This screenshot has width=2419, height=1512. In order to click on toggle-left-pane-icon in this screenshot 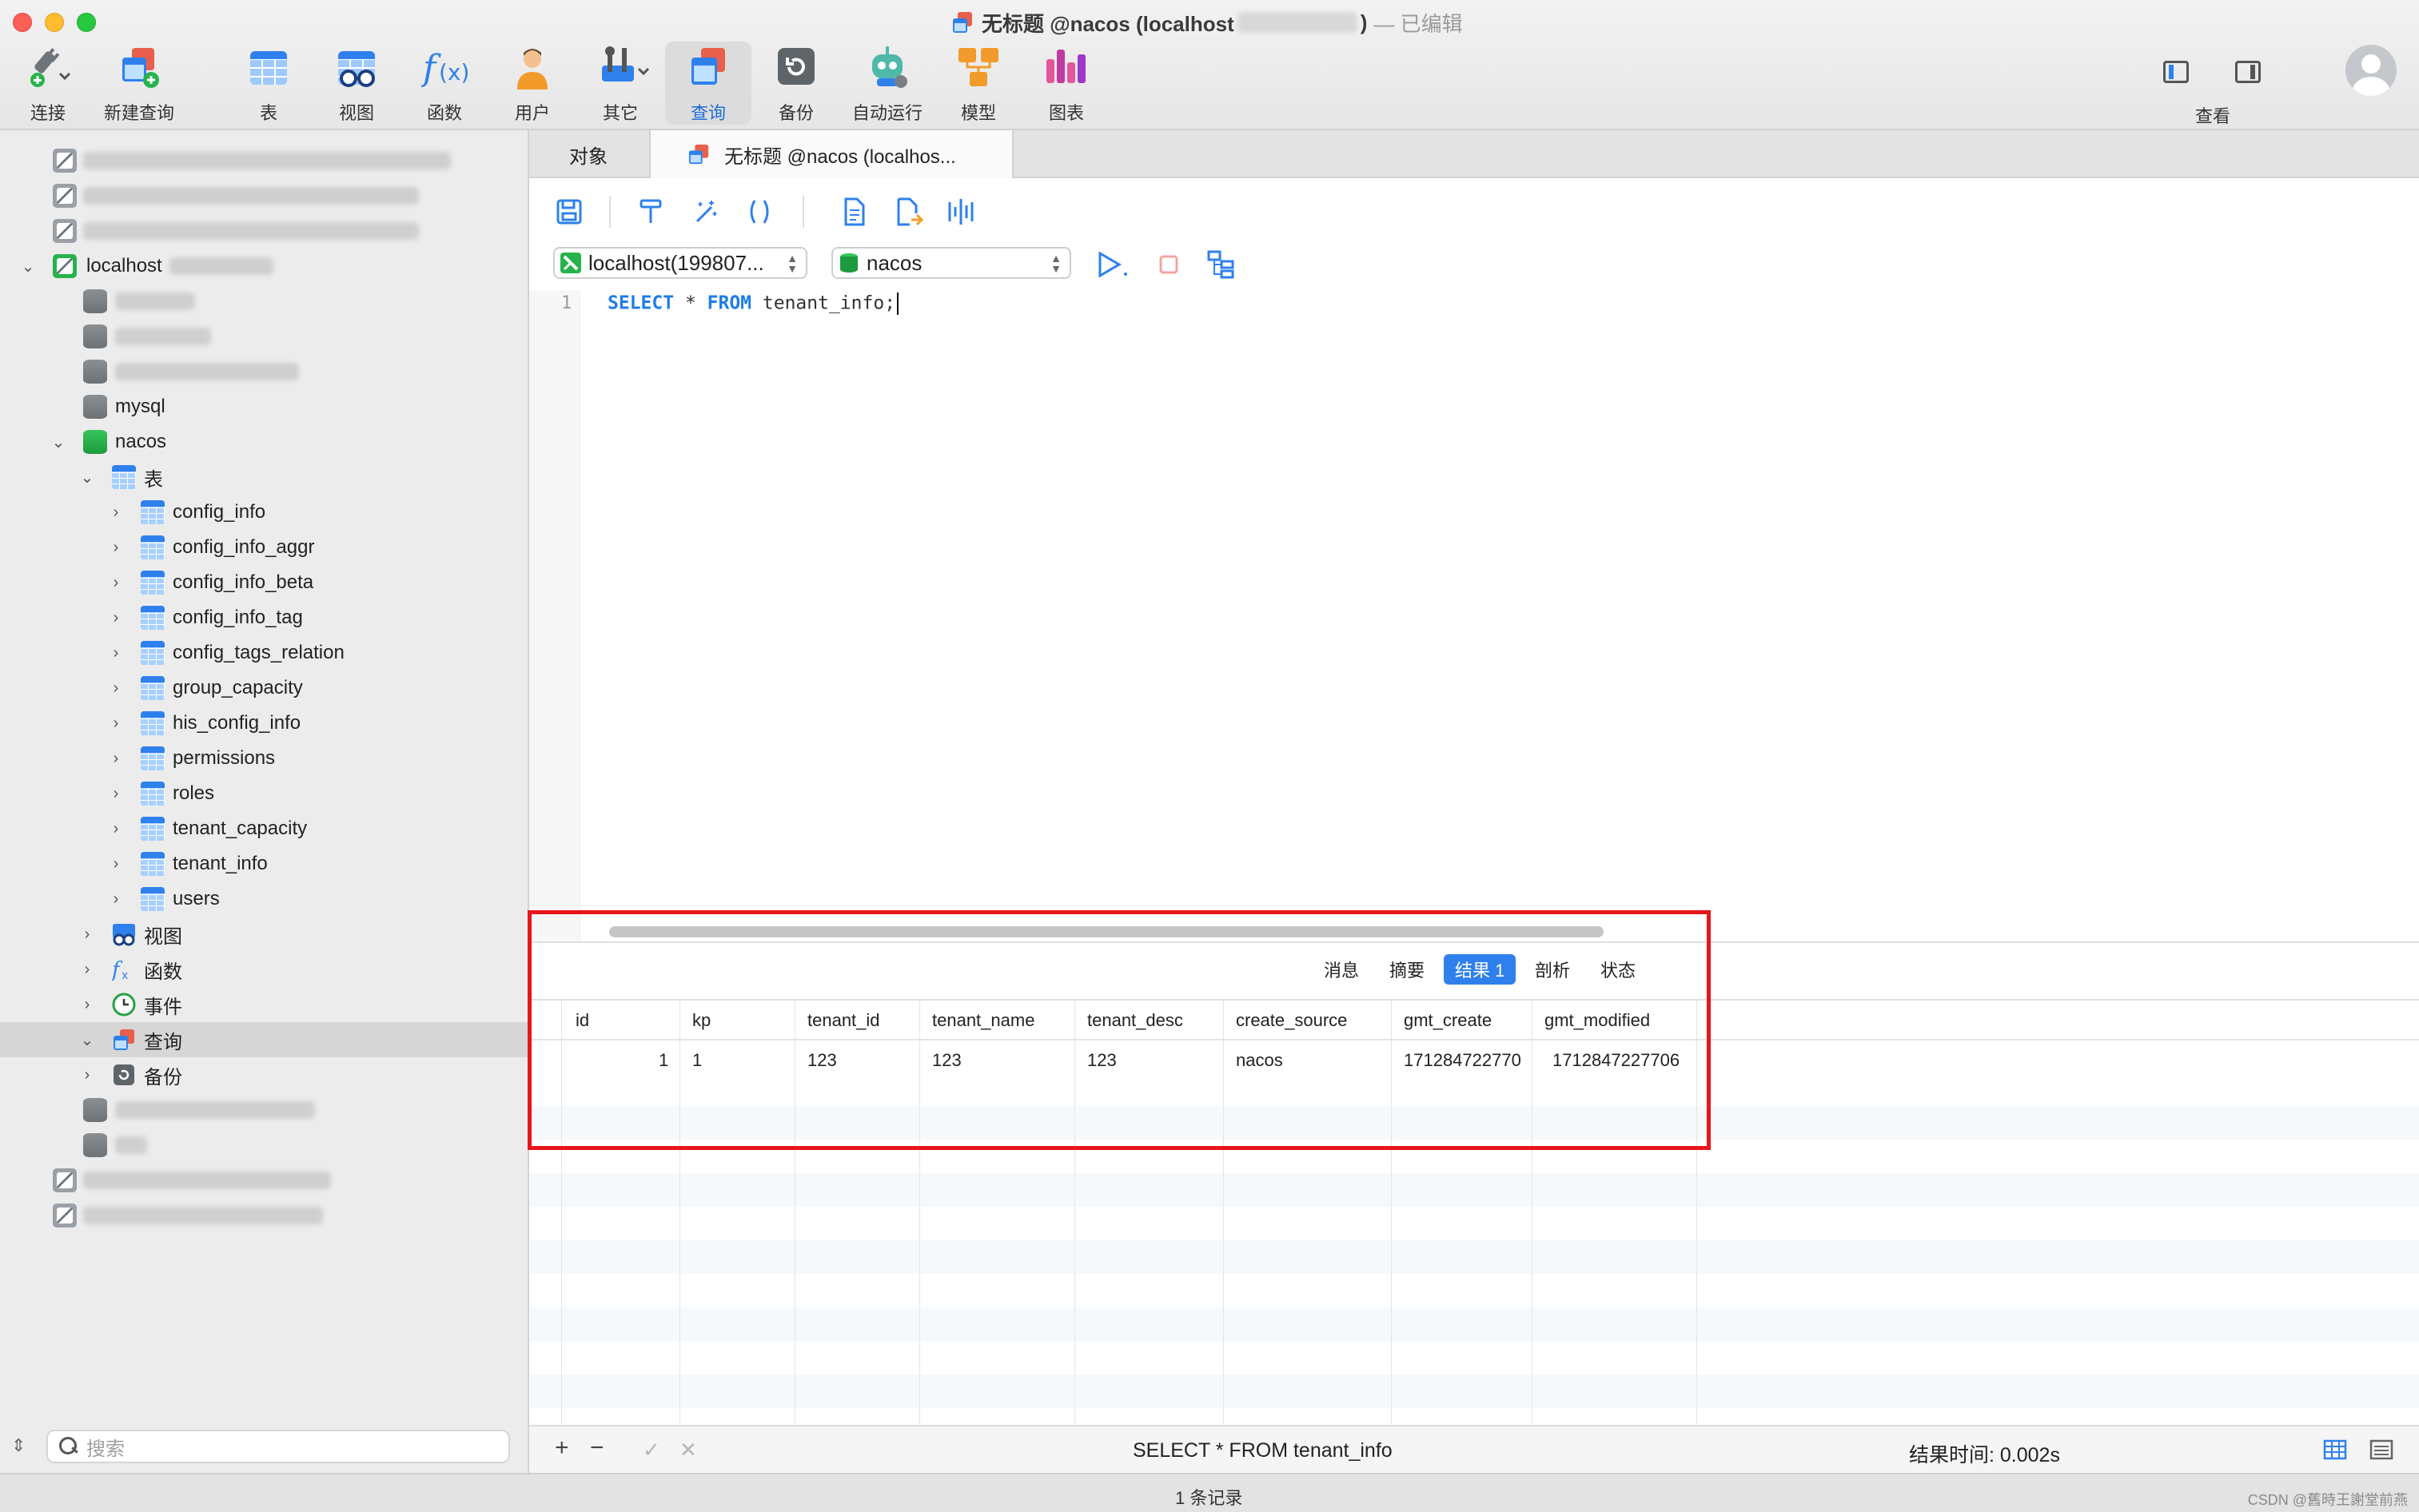, I will do `click(2176, 72)`.